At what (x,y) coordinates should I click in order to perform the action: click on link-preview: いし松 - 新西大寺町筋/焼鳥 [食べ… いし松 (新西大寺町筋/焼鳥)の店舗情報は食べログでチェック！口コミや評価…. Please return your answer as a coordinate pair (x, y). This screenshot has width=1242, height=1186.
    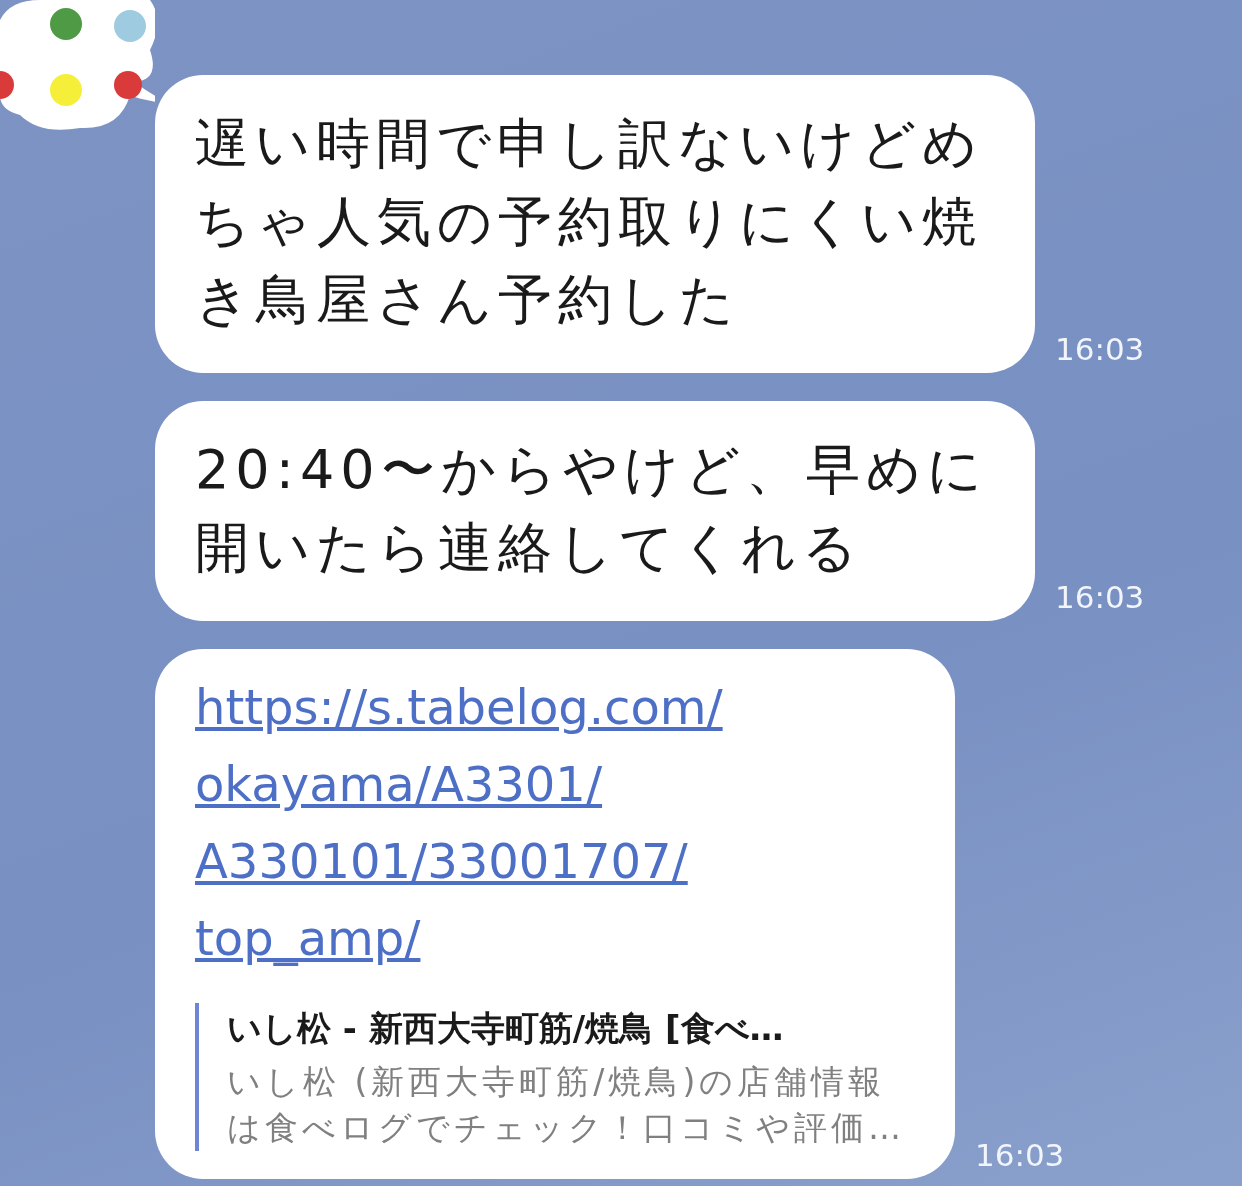
    Looking at the image, I should click on (555, 1077).